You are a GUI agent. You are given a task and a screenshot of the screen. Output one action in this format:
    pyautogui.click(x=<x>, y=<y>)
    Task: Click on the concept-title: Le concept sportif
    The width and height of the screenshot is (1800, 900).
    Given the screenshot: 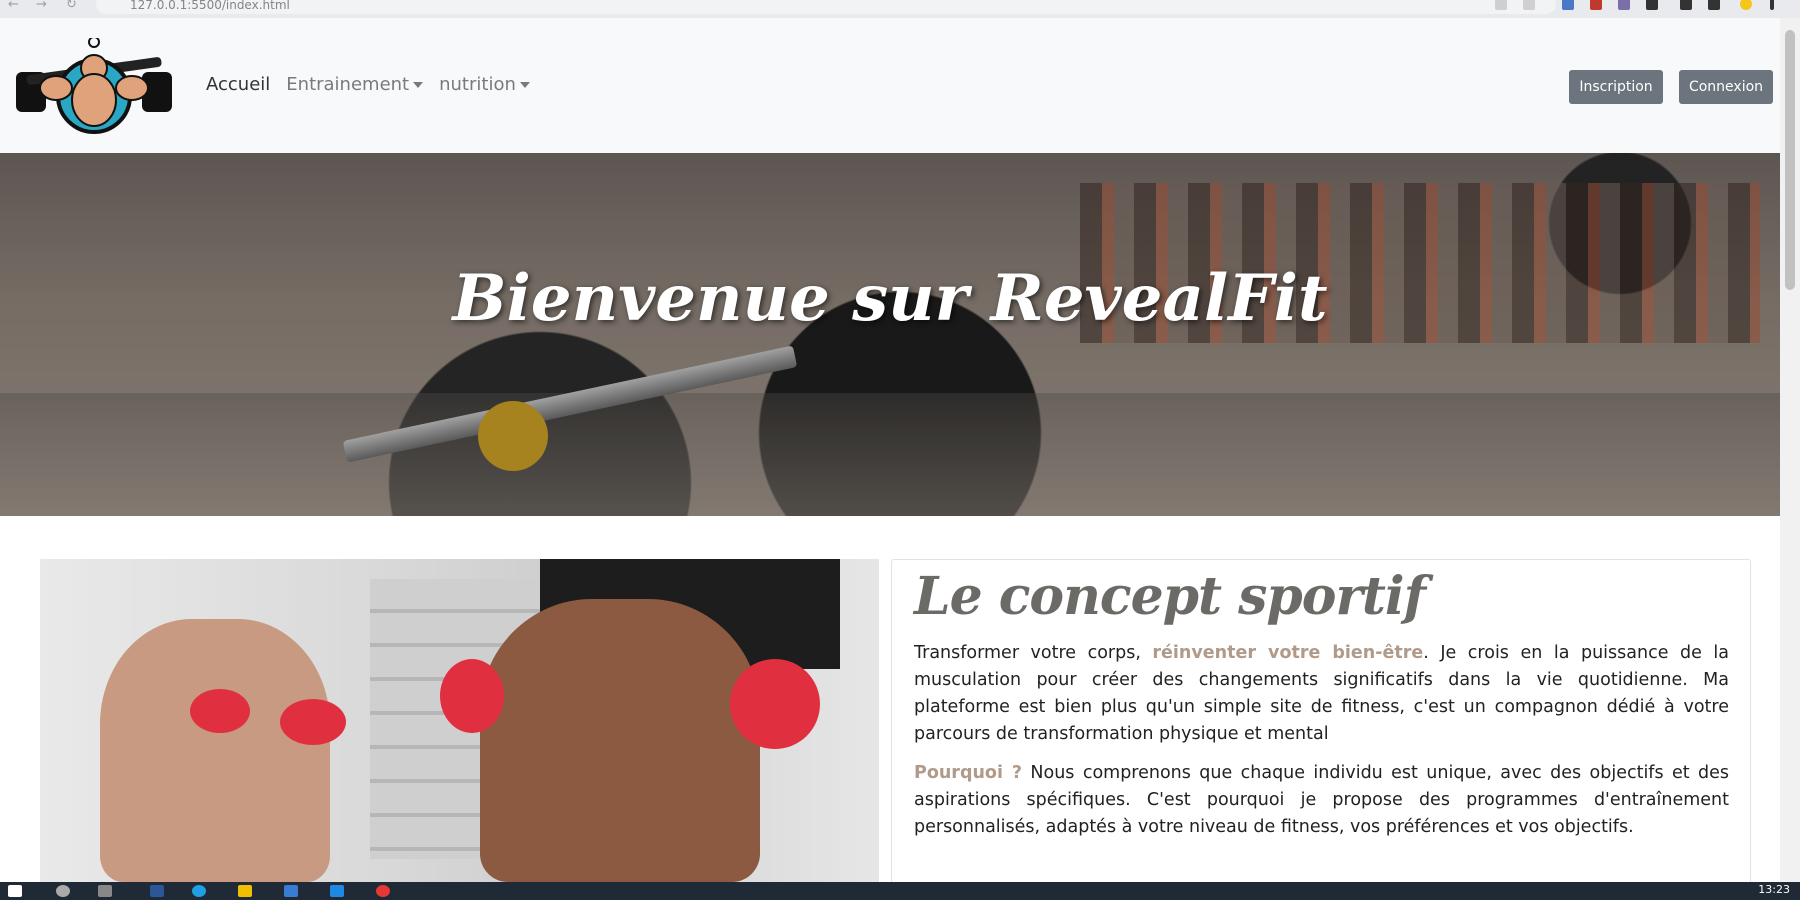 What is the action you would take?
    pyautogui.click(x=1170, y=596)
    